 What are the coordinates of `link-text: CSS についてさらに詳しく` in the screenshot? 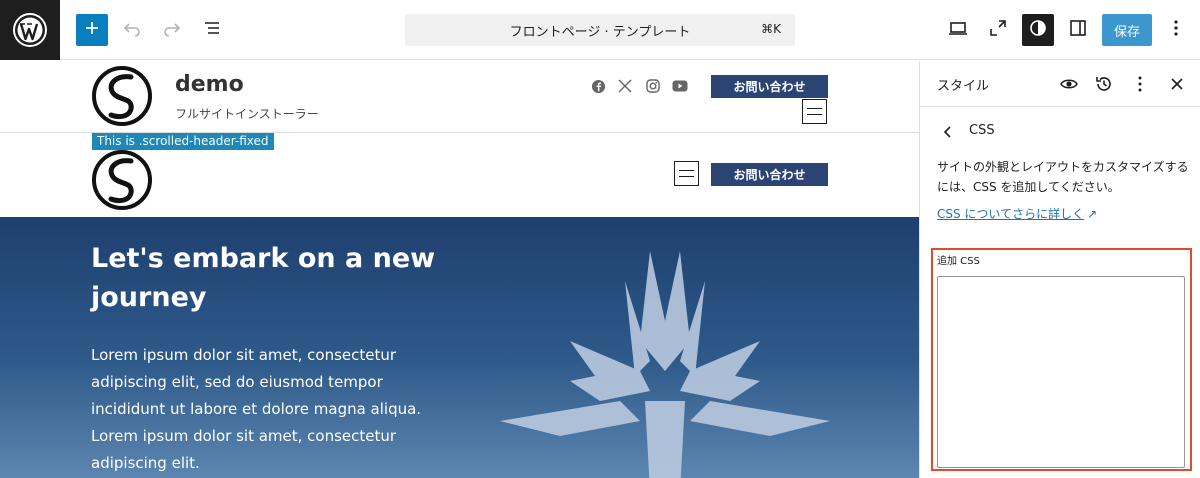 It's located at (1011, 214).